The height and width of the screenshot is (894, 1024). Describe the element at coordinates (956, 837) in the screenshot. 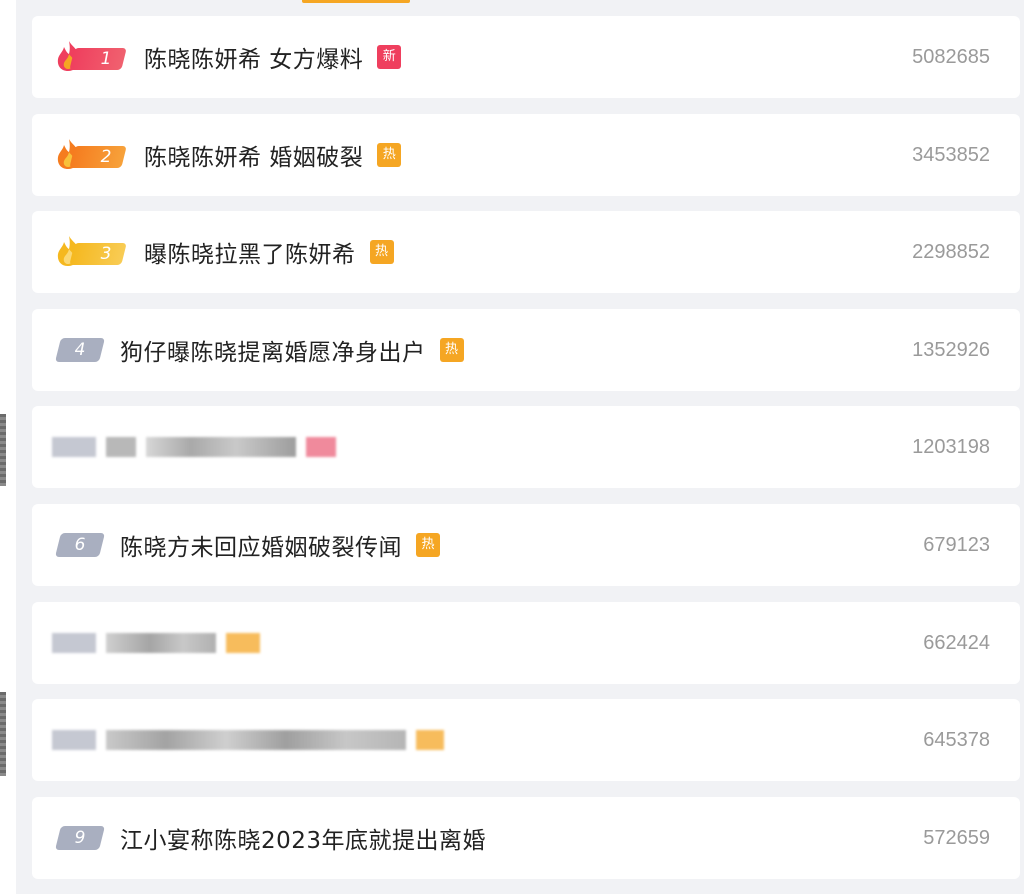

I see `heat-count: 572659` at that location.